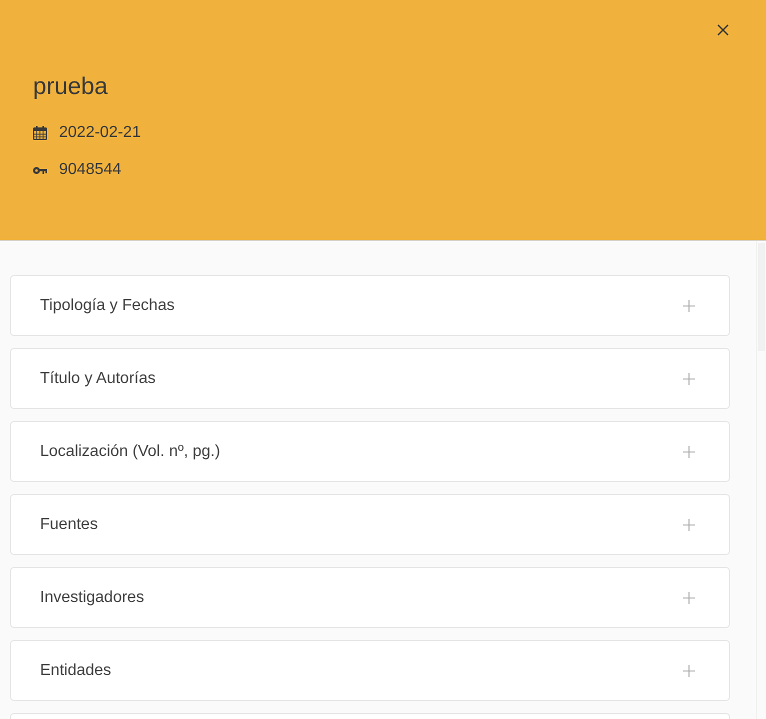 The height and width of the screenshot is (719, 766). Describe the element at coordinates (370, 524) in the screenshot. I see `accordion-header: Fuentes` at that location.